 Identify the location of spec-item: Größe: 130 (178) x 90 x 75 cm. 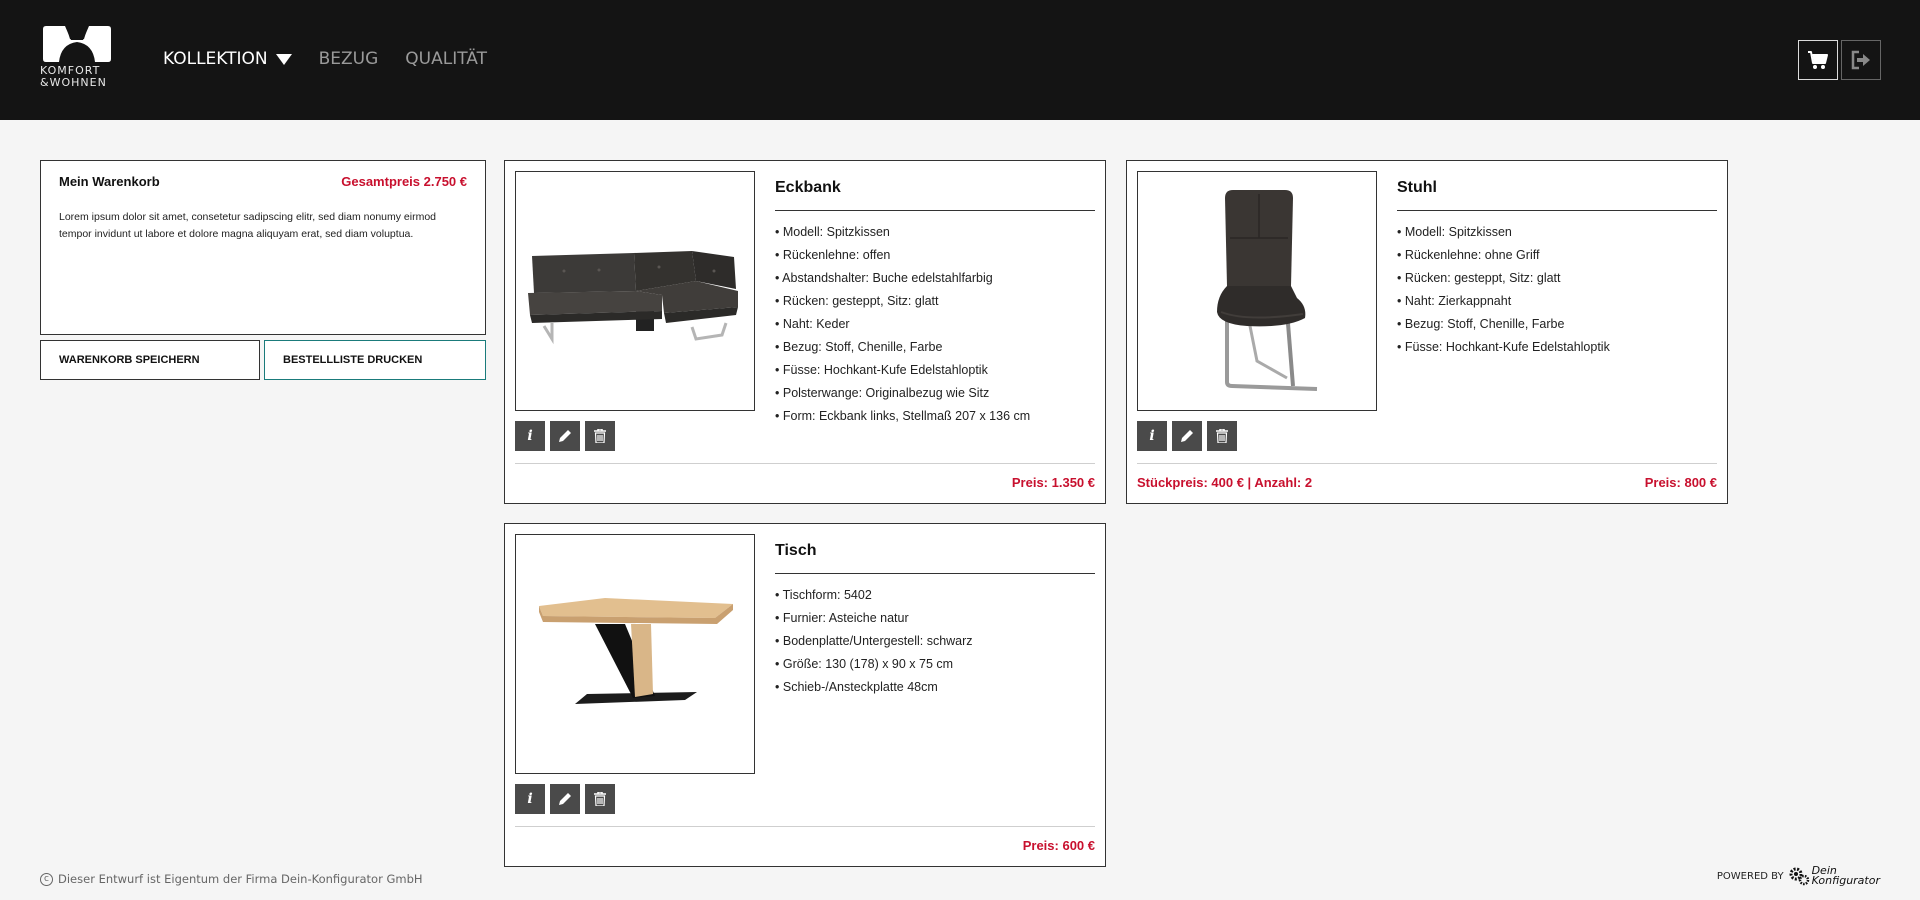
(874, 664).